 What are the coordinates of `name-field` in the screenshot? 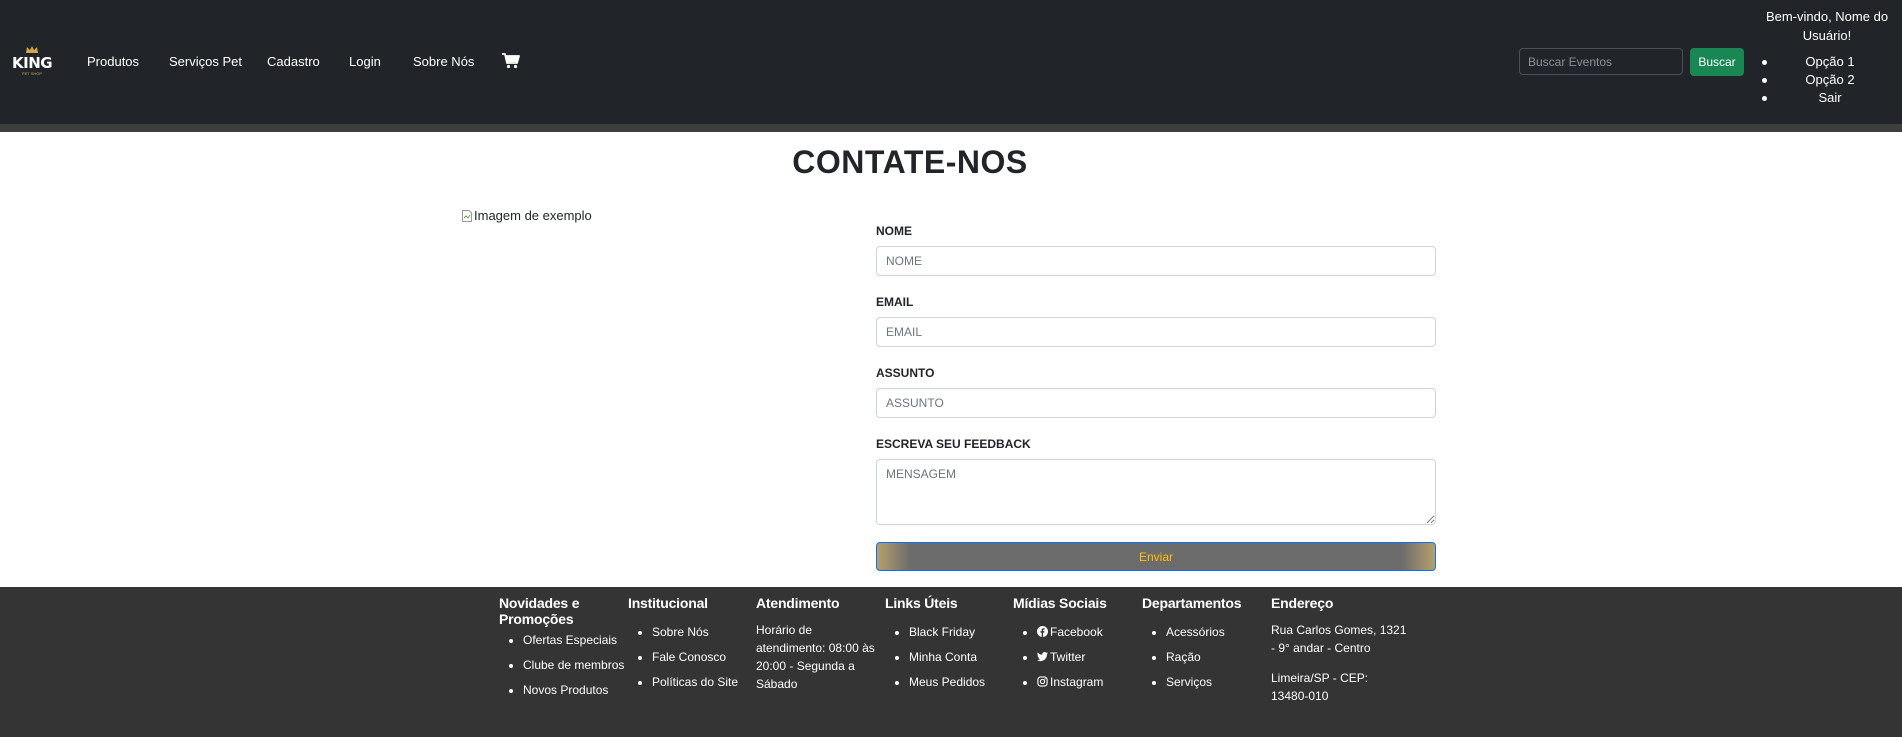 It's located at (1156, 261).